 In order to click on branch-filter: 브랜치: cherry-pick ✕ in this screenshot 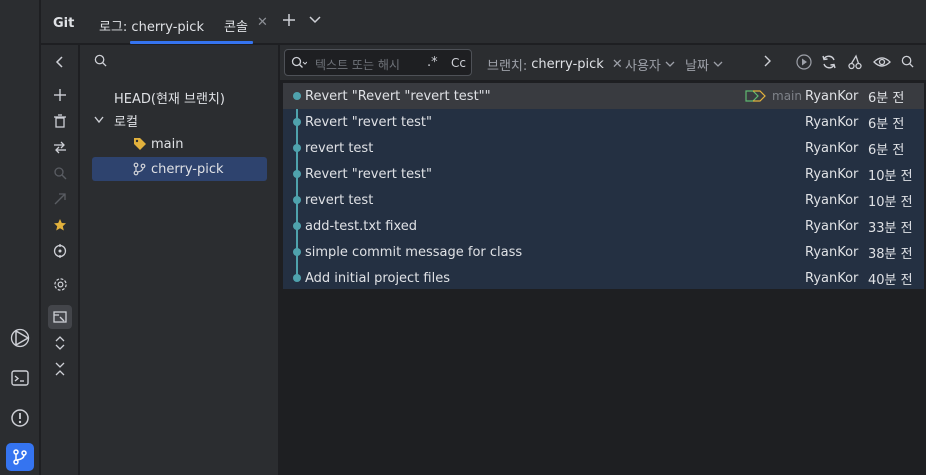, I will do `click(555, 64)`.